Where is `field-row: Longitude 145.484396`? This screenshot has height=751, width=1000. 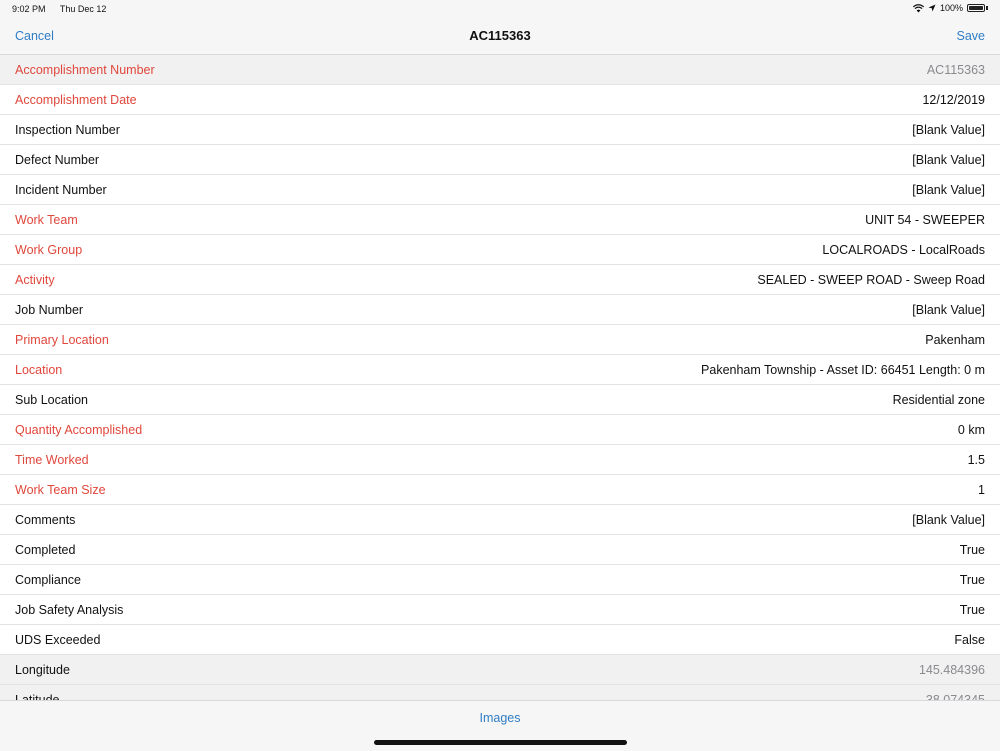
field-row: Longitude 145.484396 is located at coordinates (500, 670).